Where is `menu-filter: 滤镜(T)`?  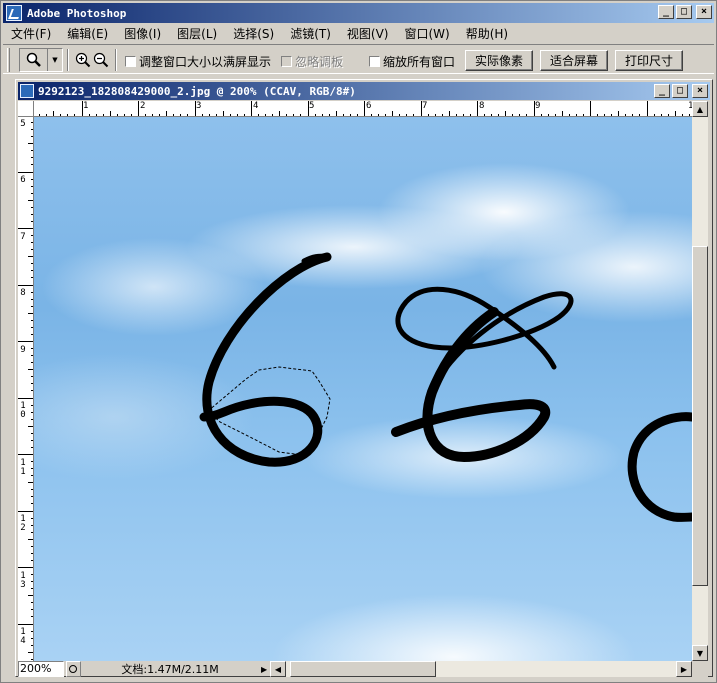 menu-filter: 滤镜(T) is located at coordinates (310, 33).